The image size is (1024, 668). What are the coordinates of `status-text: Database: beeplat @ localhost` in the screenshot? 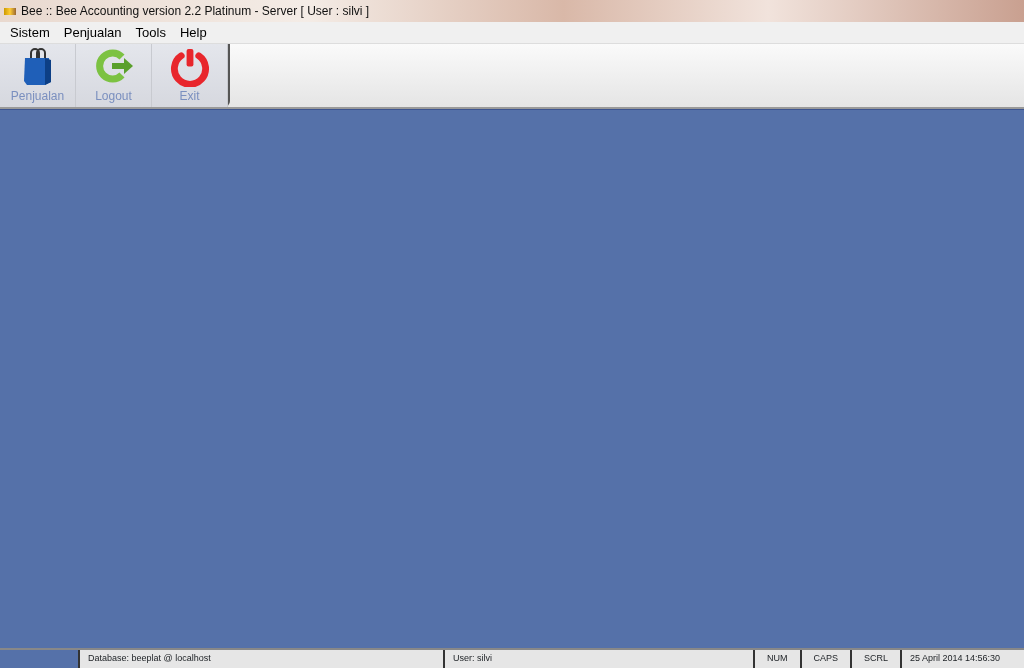 It's located at (262, 659).